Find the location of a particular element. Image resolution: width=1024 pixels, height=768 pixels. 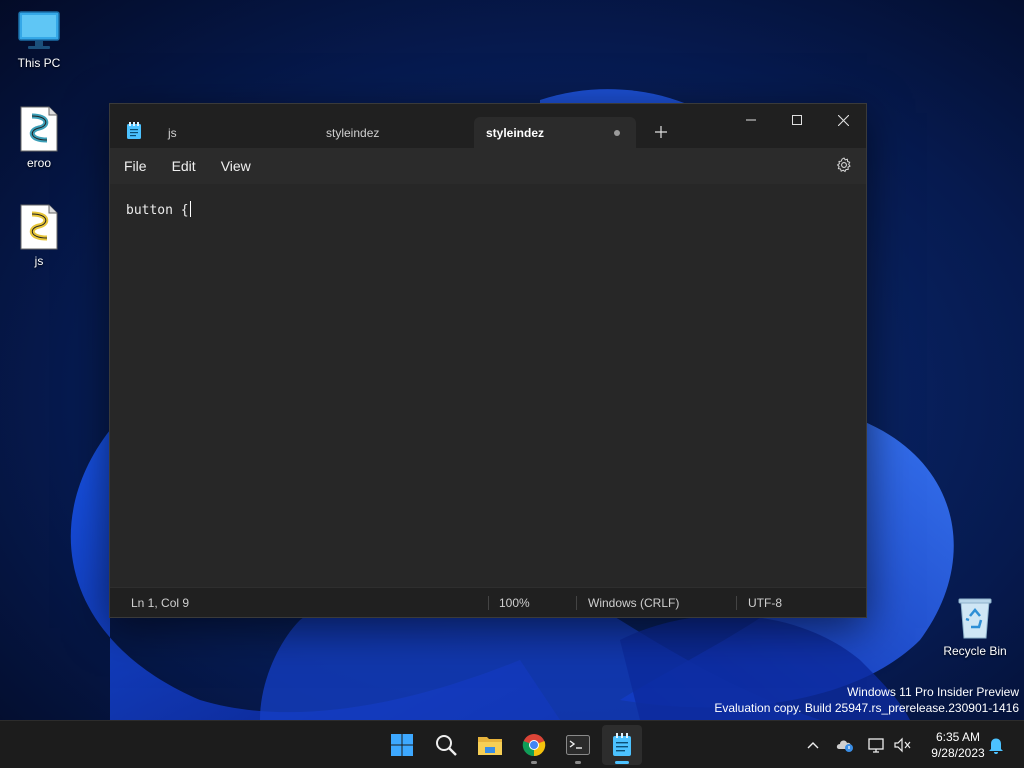

start-icon is located at coordinates (402, 745).